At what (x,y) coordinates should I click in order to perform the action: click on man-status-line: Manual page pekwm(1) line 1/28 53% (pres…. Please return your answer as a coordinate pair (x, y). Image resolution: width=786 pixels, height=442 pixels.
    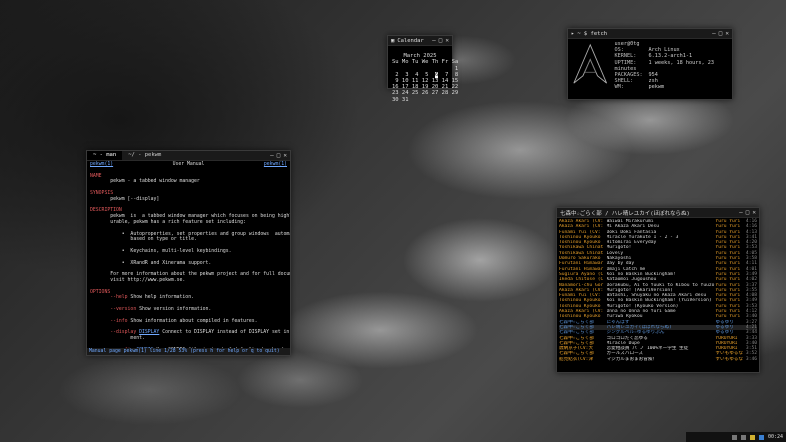
    Looking at the image, I should click on (188, 351).